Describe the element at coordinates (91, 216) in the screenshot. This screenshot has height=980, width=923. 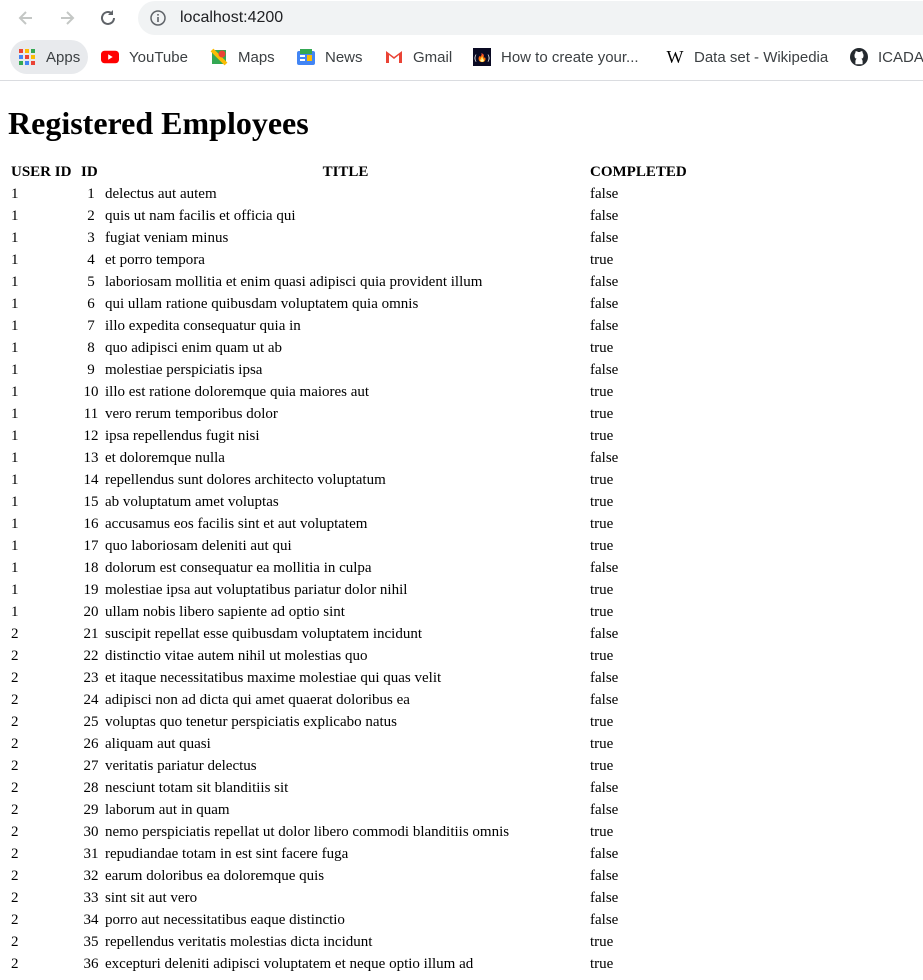
I see `cell-id: 2` at that location.